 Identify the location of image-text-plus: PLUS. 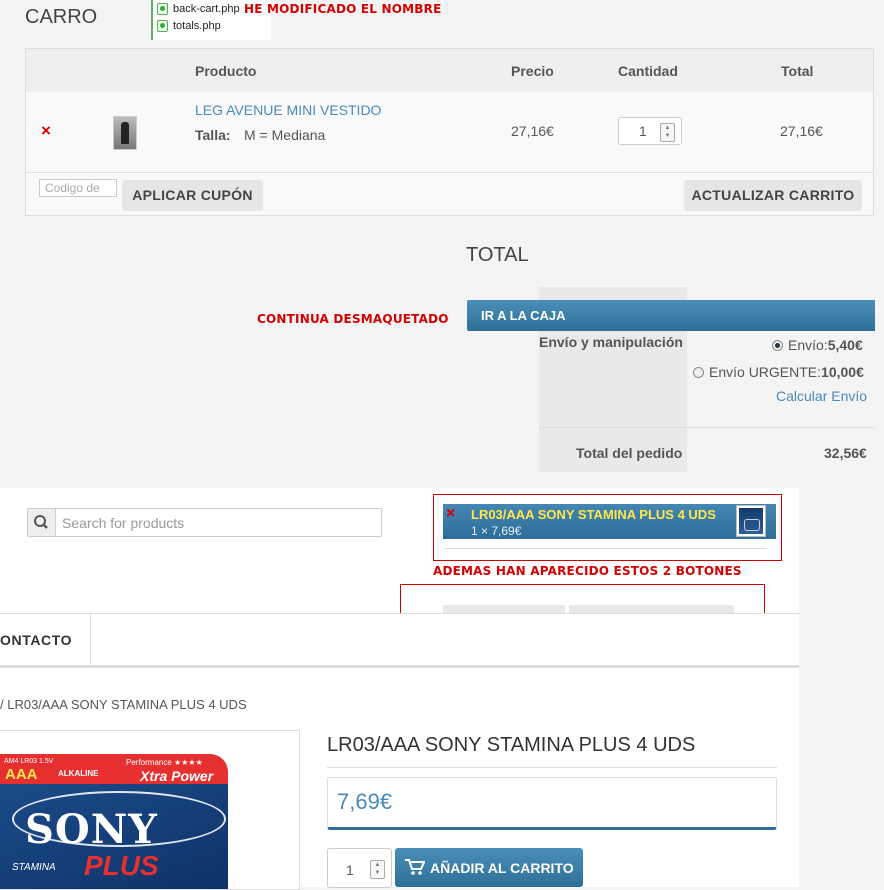
(121, 865).